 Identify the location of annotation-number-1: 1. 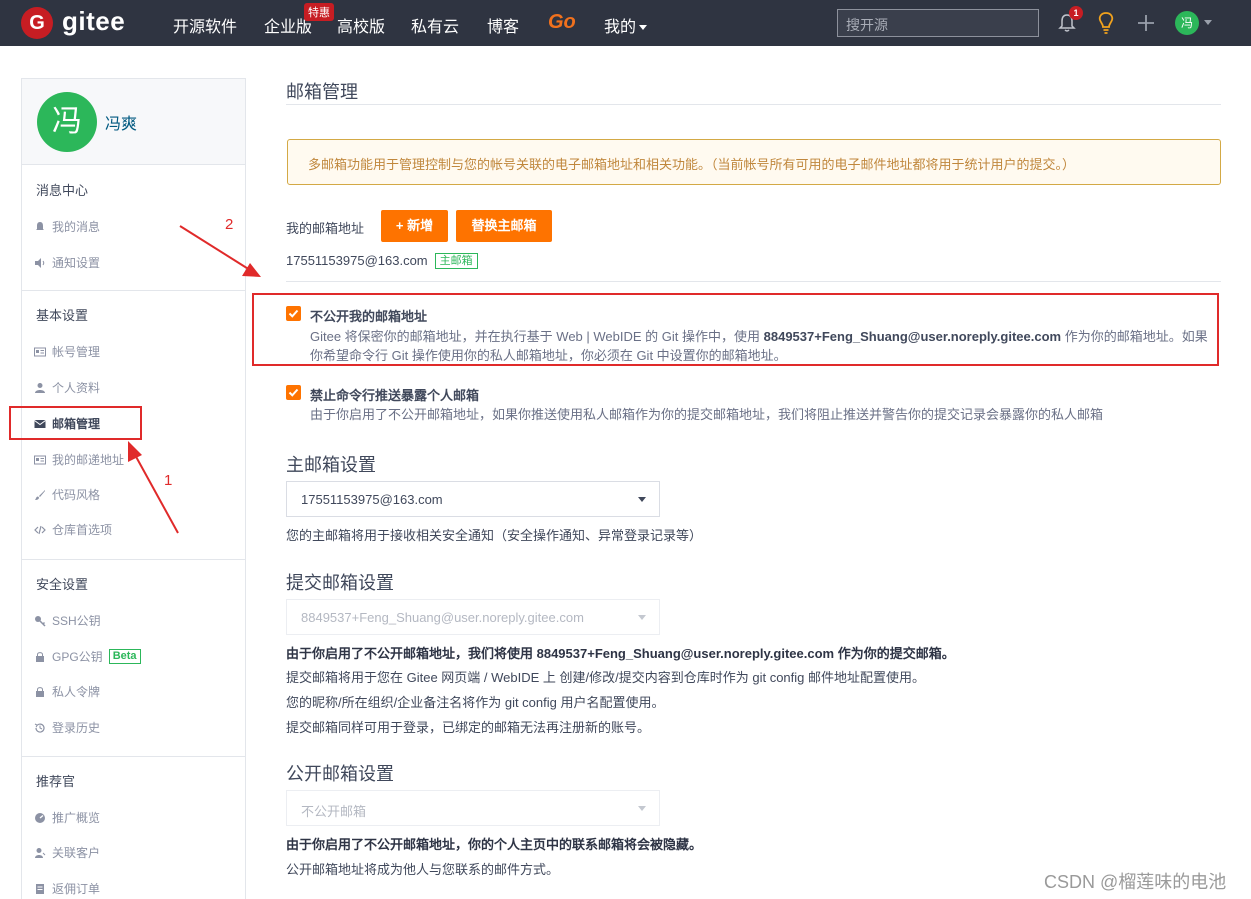
(168, 480).